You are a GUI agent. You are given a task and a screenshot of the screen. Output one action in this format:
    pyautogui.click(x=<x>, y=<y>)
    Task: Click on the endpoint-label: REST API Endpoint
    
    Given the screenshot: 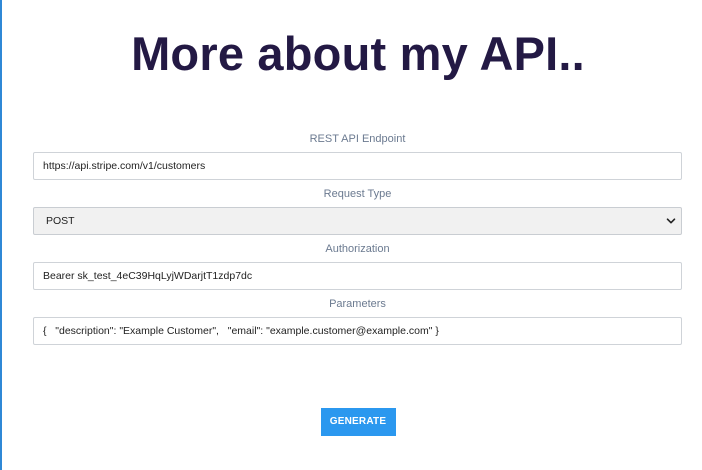 What is the action you would take?
    pyautogui.click(x=357, y=139)
    